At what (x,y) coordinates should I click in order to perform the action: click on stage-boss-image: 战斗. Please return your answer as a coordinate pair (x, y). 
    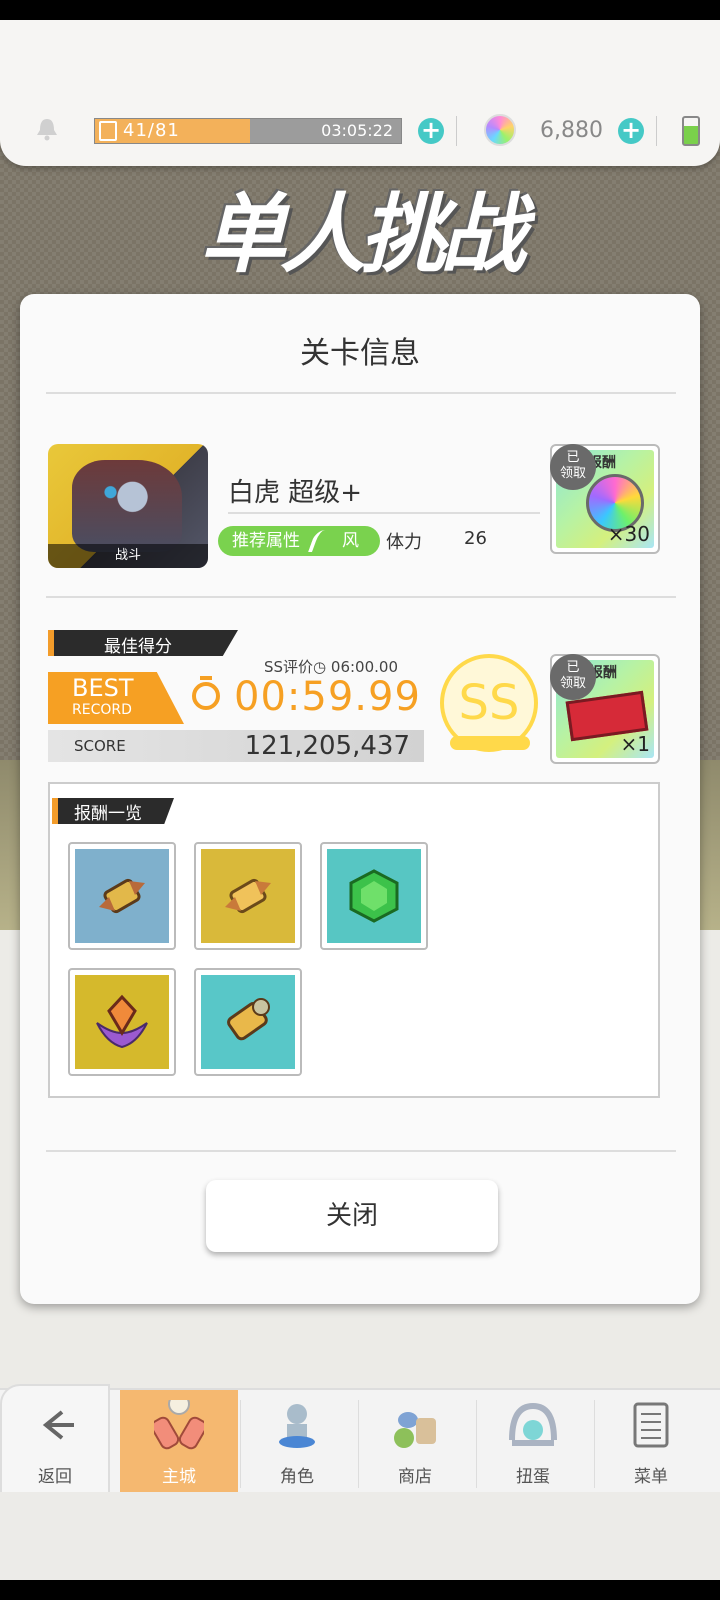
    Looking at the image, I should click on (128, 506).